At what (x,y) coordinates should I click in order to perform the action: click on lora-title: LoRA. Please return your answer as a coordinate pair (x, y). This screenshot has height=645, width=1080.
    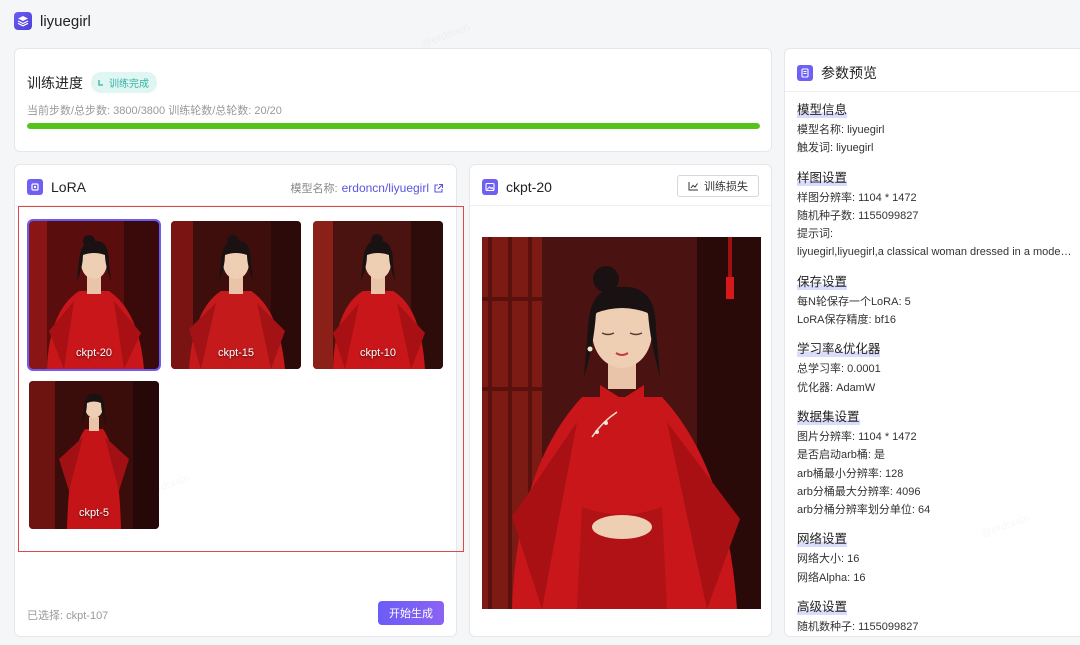
    Looking at the image, I should click on (69, 187).